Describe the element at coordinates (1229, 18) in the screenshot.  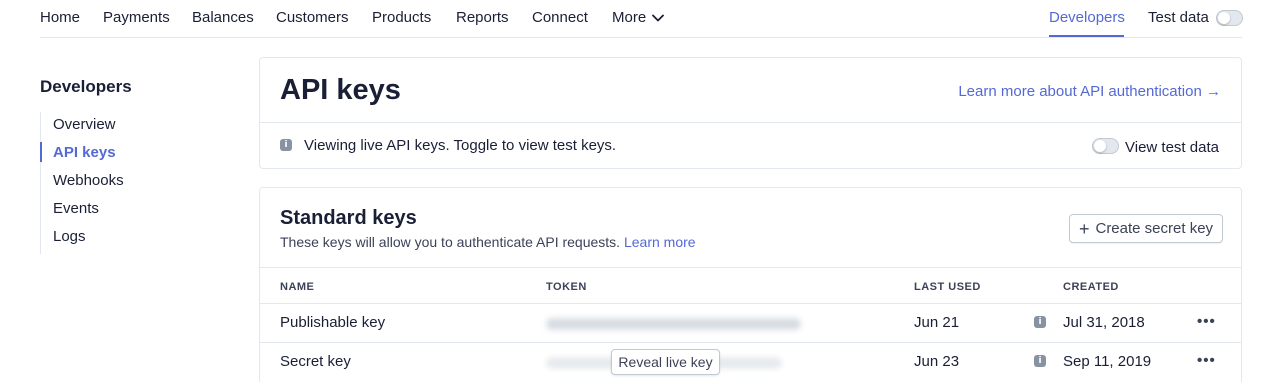
I see `test-data-toggle` at that location.